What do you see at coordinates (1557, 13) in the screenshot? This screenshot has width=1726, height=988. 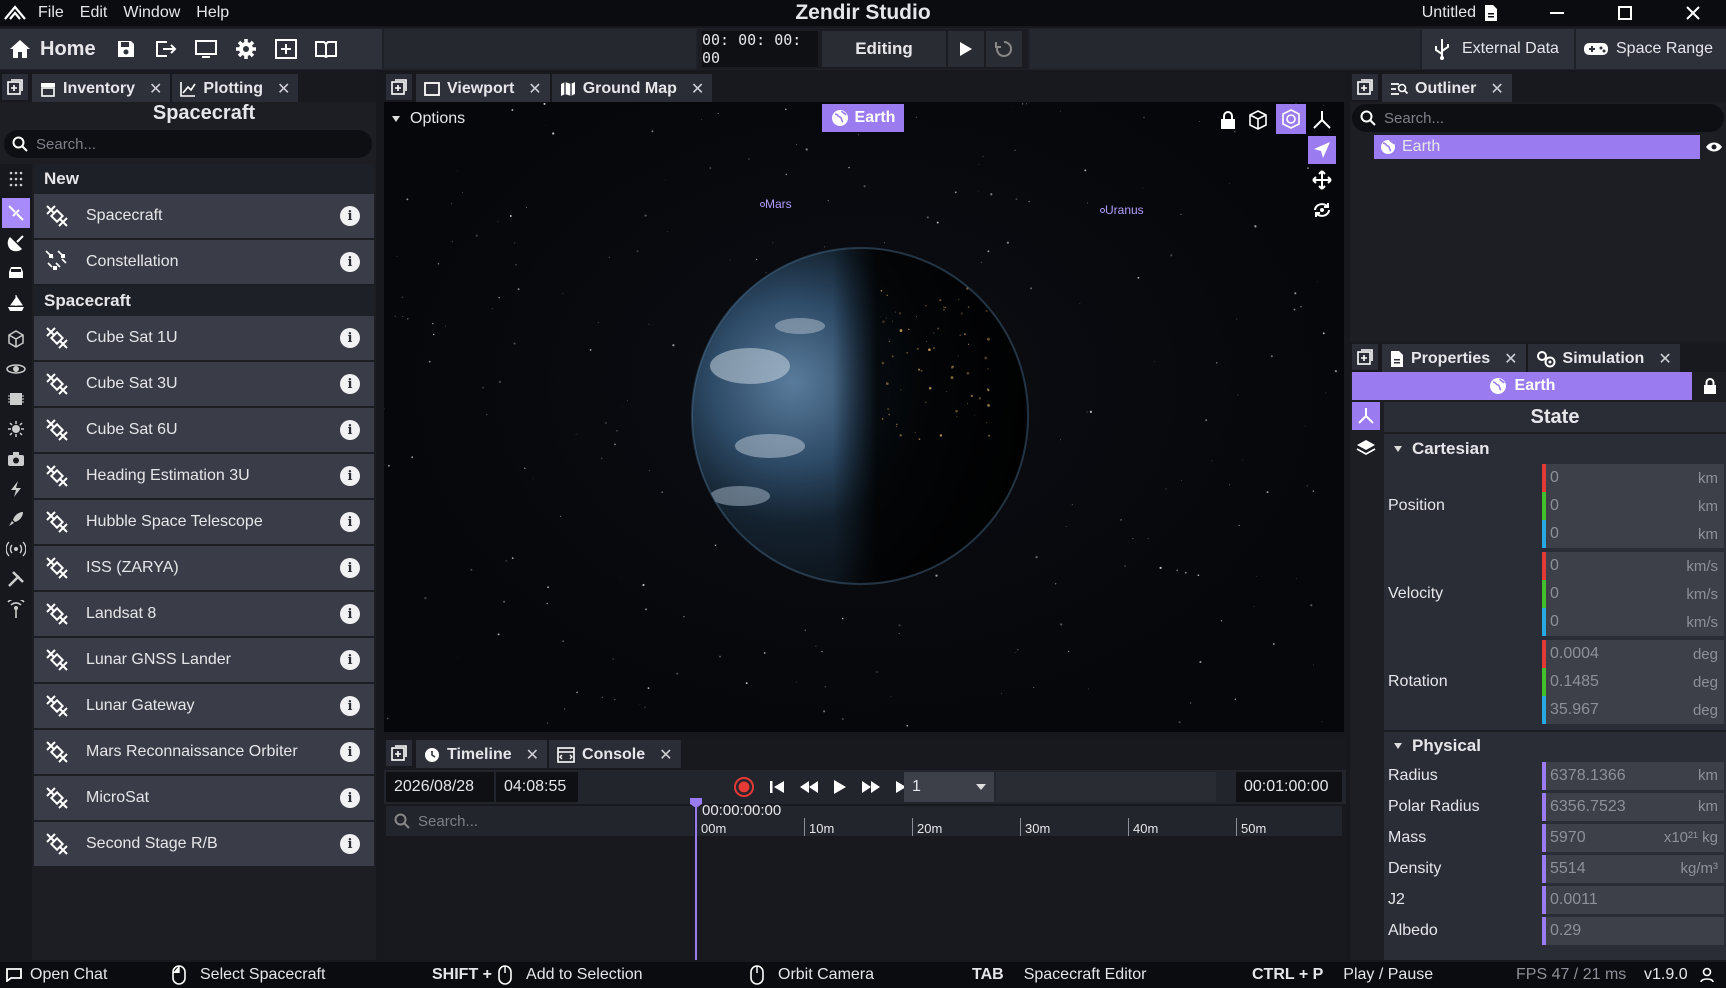 I see `minimize-button` at bounding box center [1557, 13].